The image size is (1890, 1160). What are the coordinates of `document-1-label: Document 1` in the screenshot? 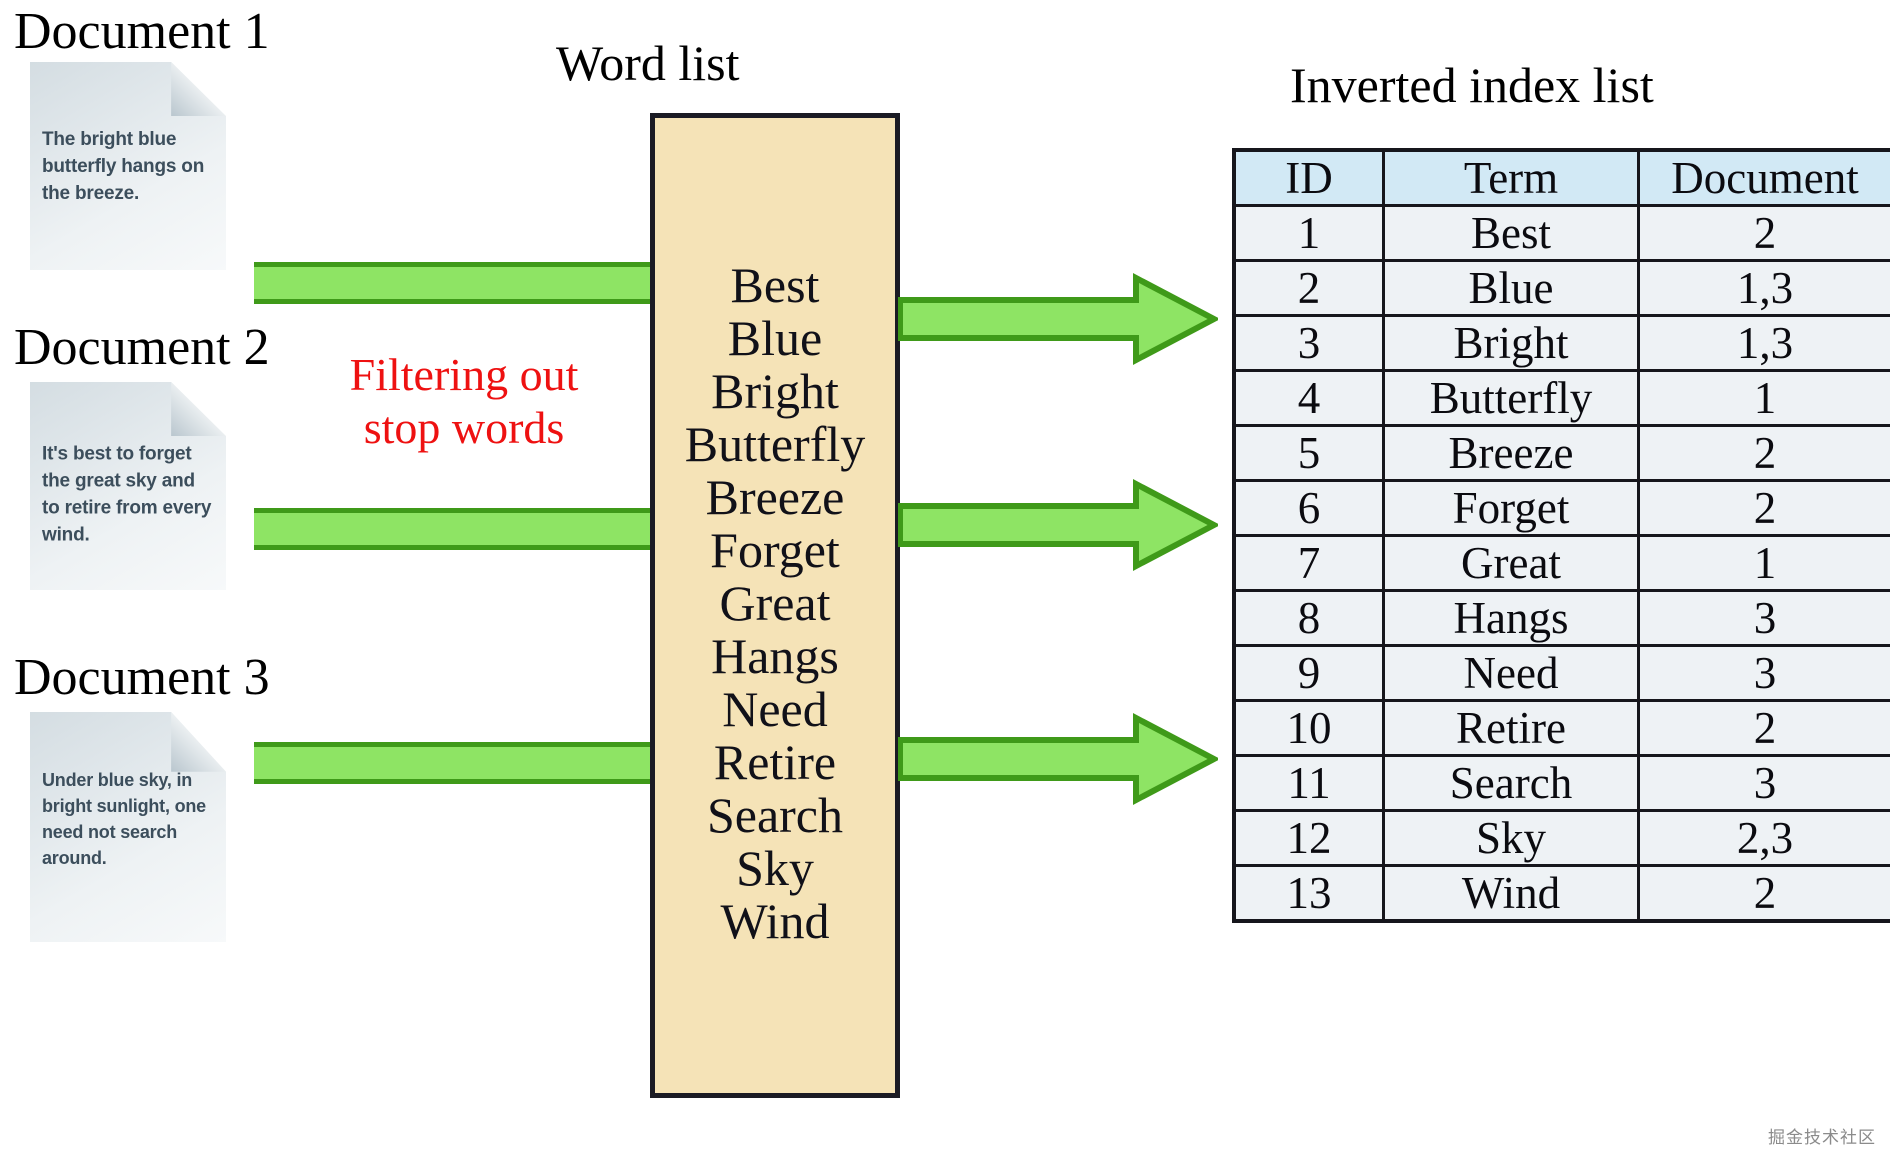 It's located at (142, 31).